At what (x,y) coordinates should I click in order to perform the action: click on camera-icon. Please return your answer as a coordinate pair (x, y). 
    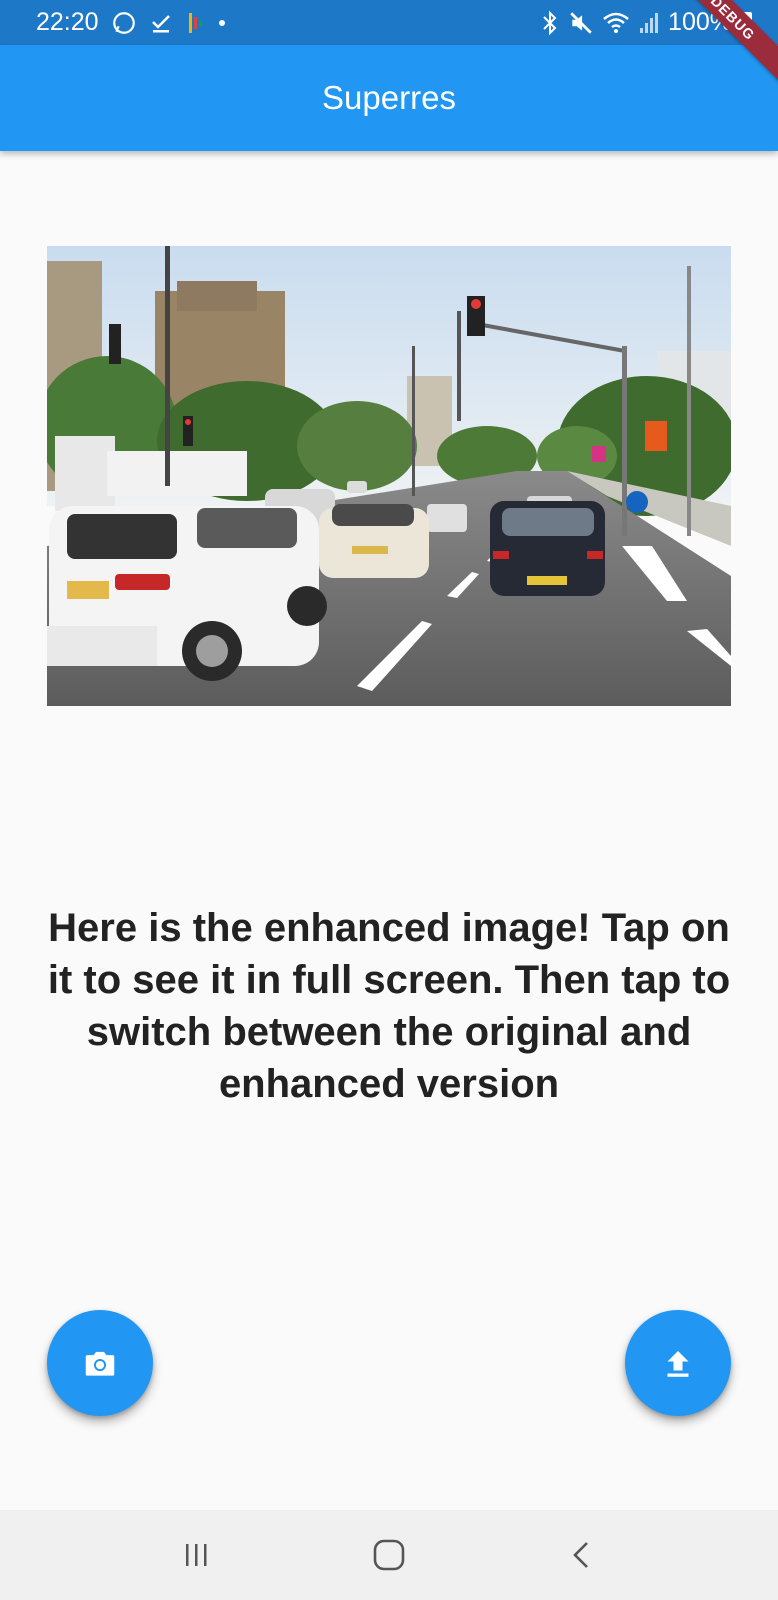
    Looking at the image, I should click on (100, 1363).